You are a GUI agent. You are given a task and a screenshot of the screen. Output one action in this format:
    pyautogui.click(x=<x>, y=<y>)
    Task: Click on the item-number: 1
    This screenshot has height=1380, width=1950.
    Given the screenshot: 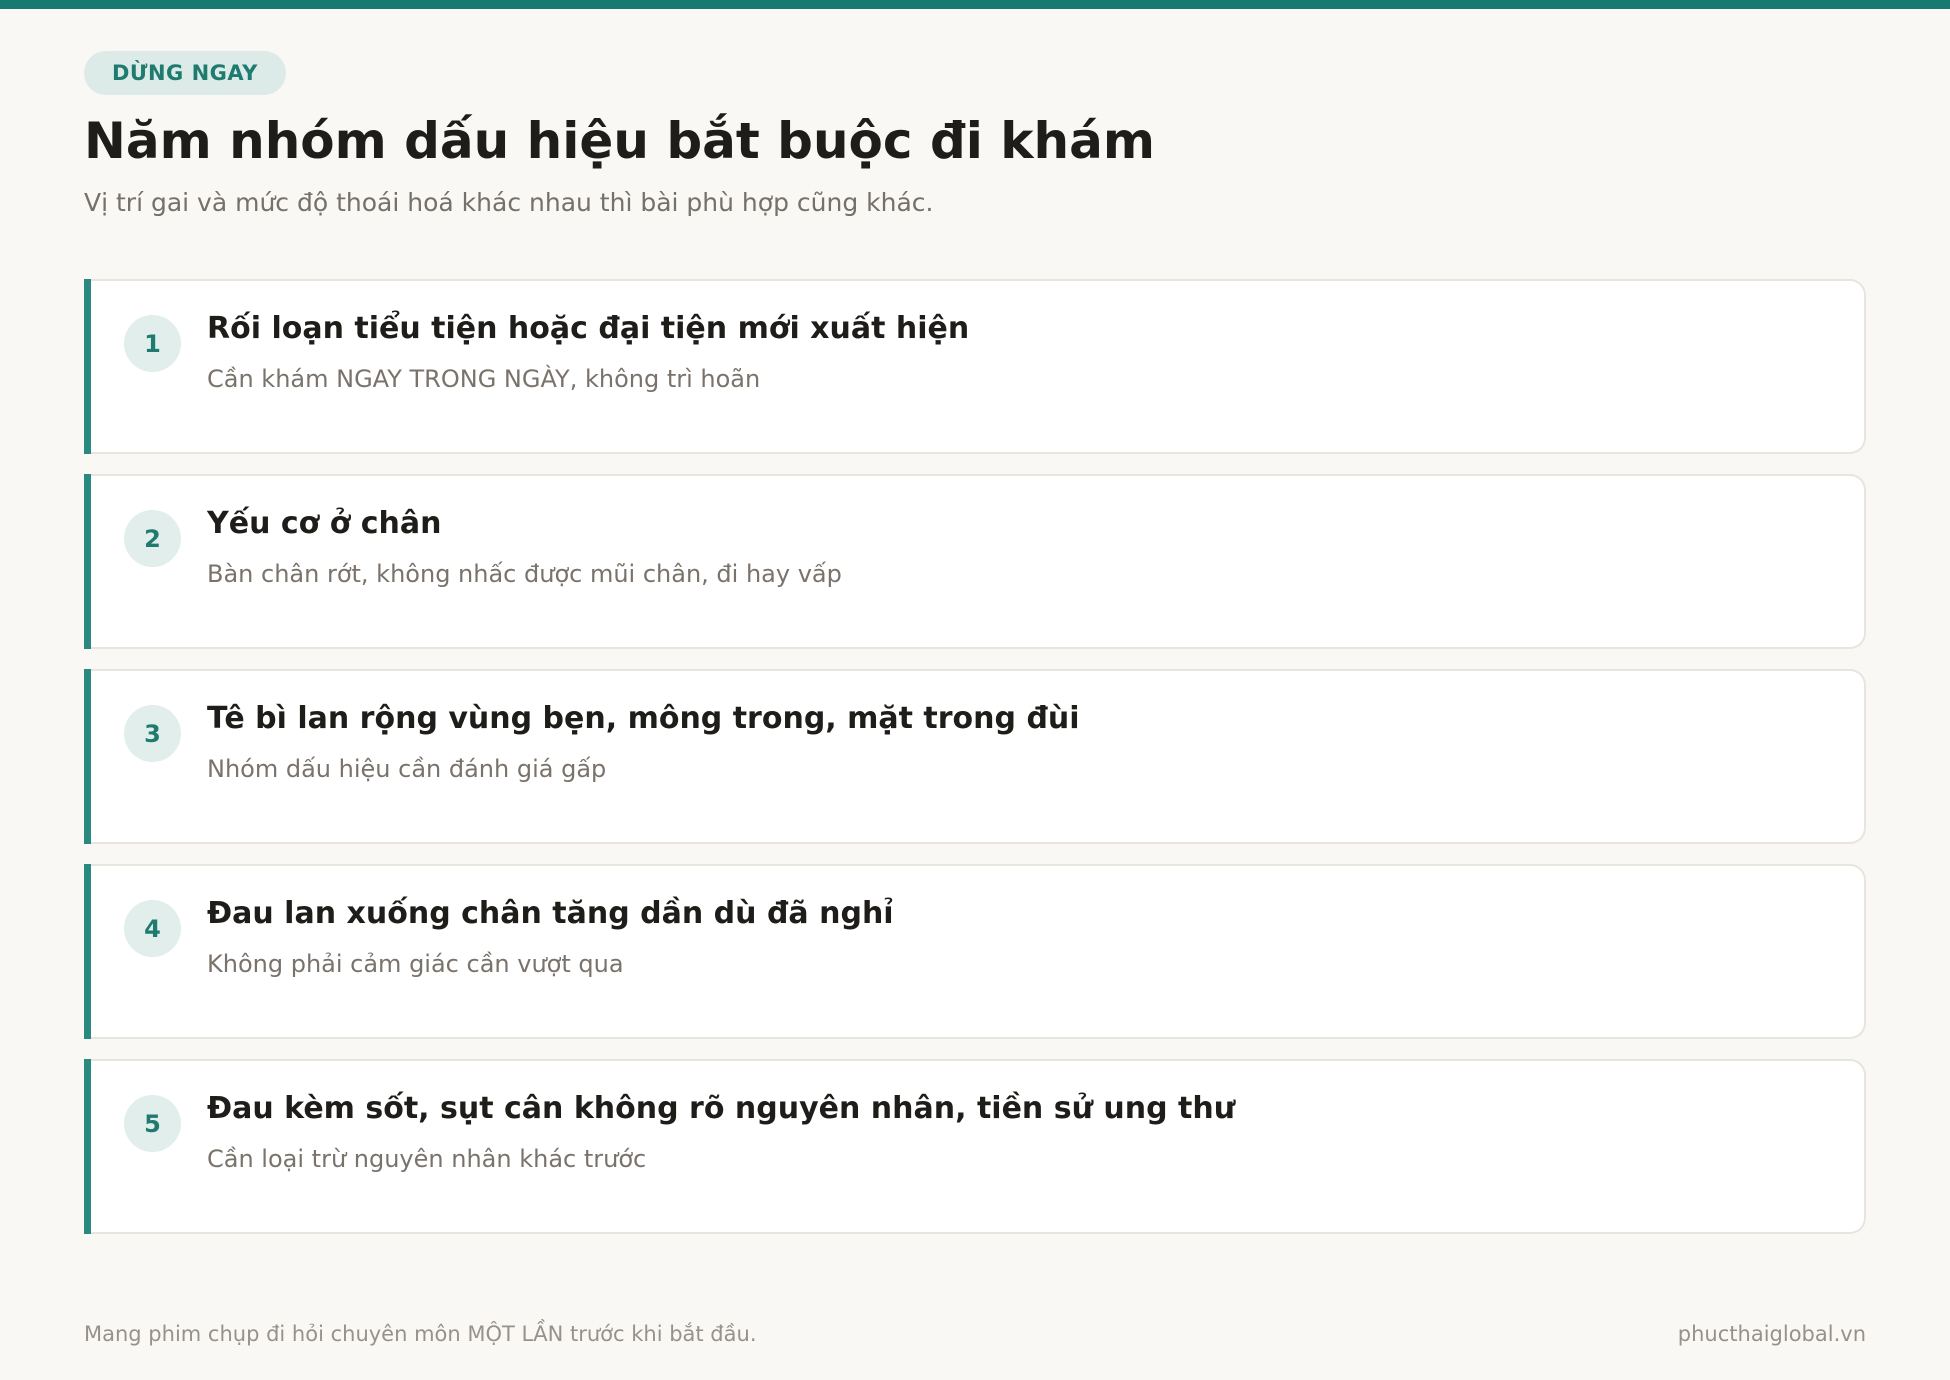 What is the action you would take?
    pyautogui.click(x=152, y=343)
    